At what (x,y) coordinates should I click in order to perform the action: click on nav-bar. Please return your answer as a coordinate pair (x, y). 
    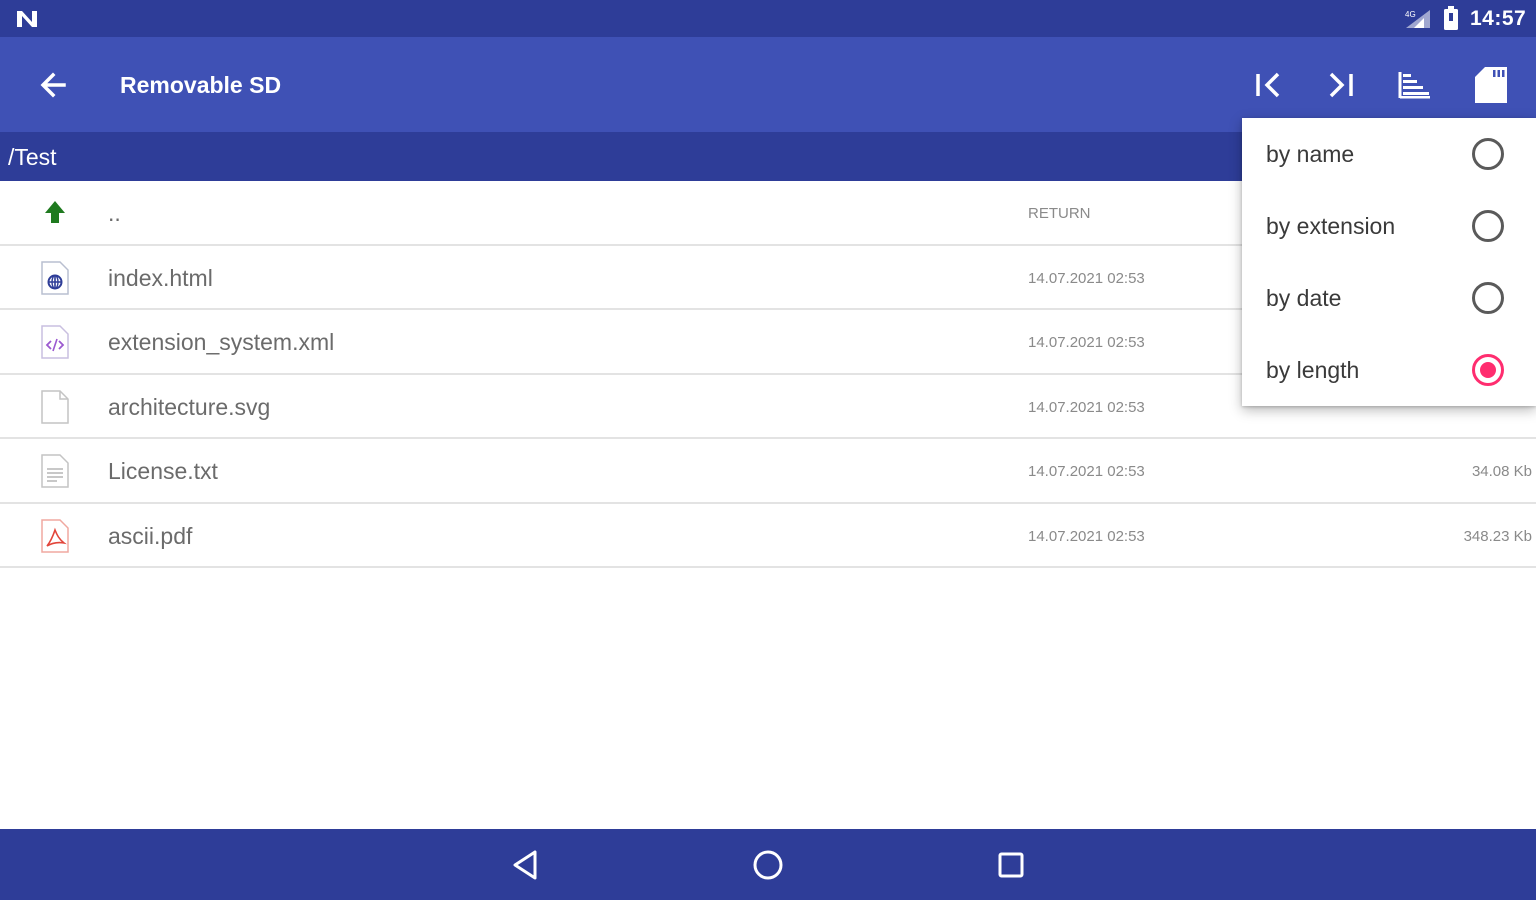
    Looking at the image, I should click on (768, 864).